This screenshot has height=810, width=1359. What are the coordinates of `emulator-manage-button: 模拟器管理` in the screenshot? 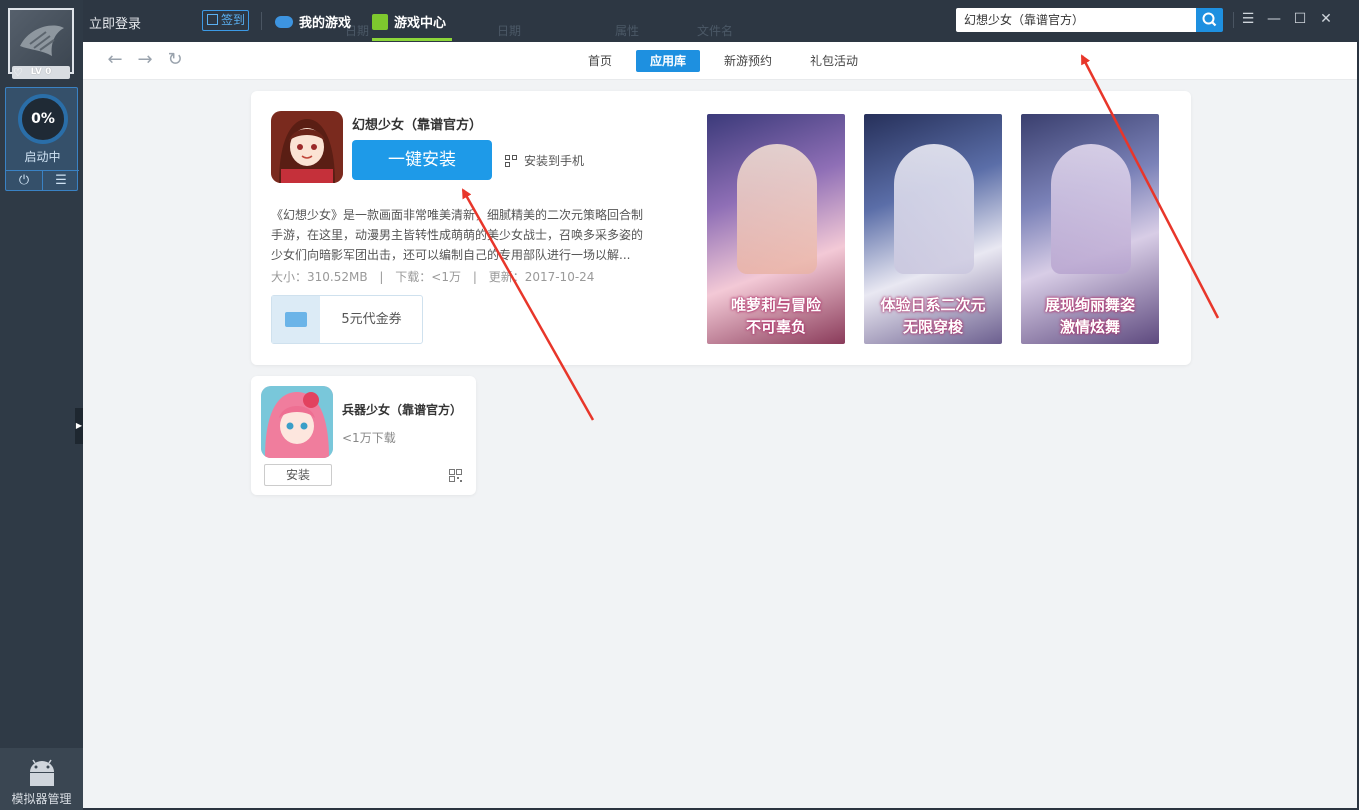 It's located at (41, 779).